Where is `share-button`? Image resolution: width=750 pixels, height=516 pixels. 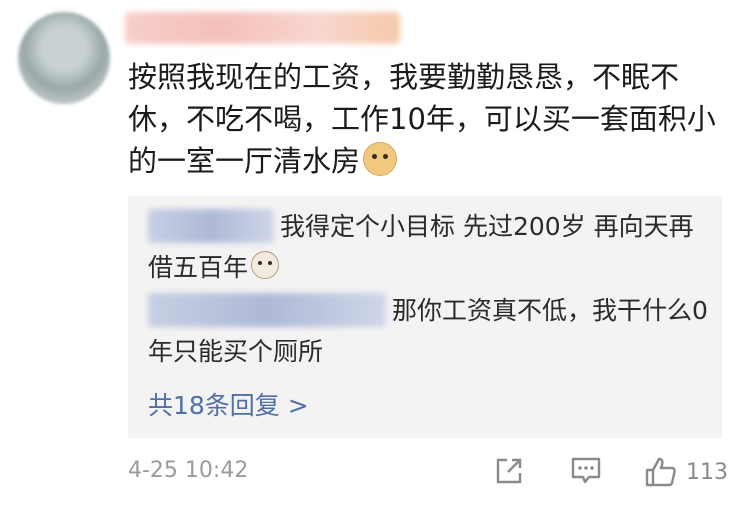
share-button is located at coordinates (509, 471).